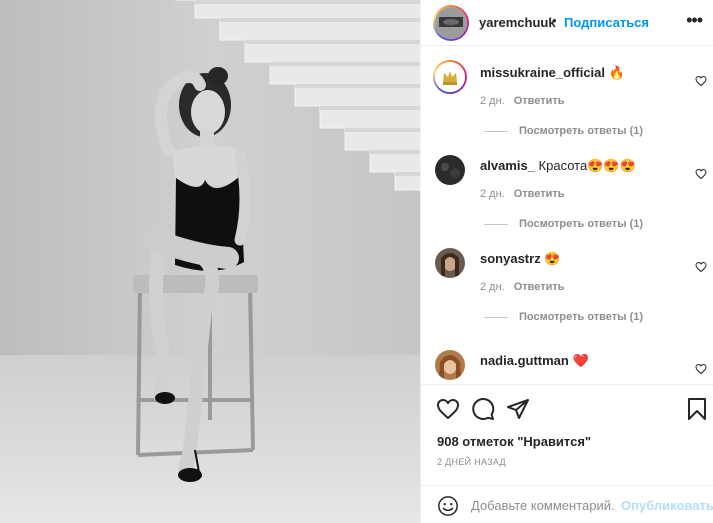  Describe the element at coordinates (510, 258) in the screenshot. I see `comment-username: sonyastrz` at that location.